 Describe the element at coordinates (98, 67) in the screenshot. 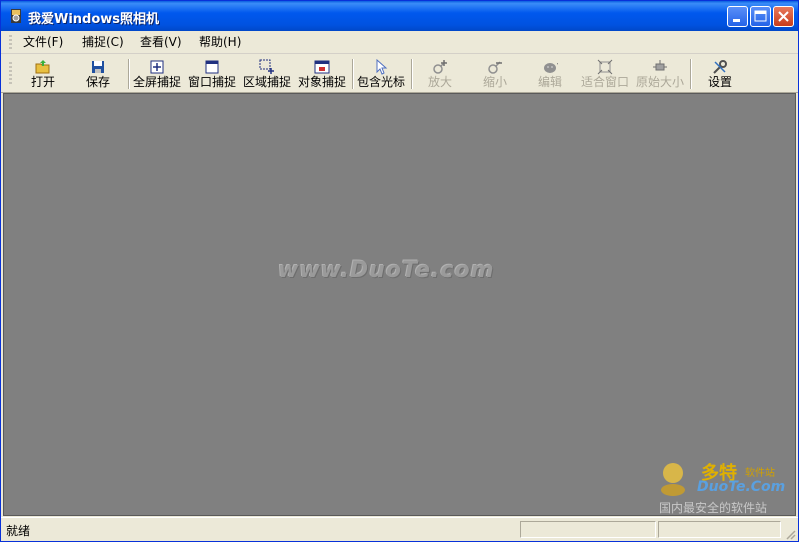

I see `save-disk-icon` at that location.